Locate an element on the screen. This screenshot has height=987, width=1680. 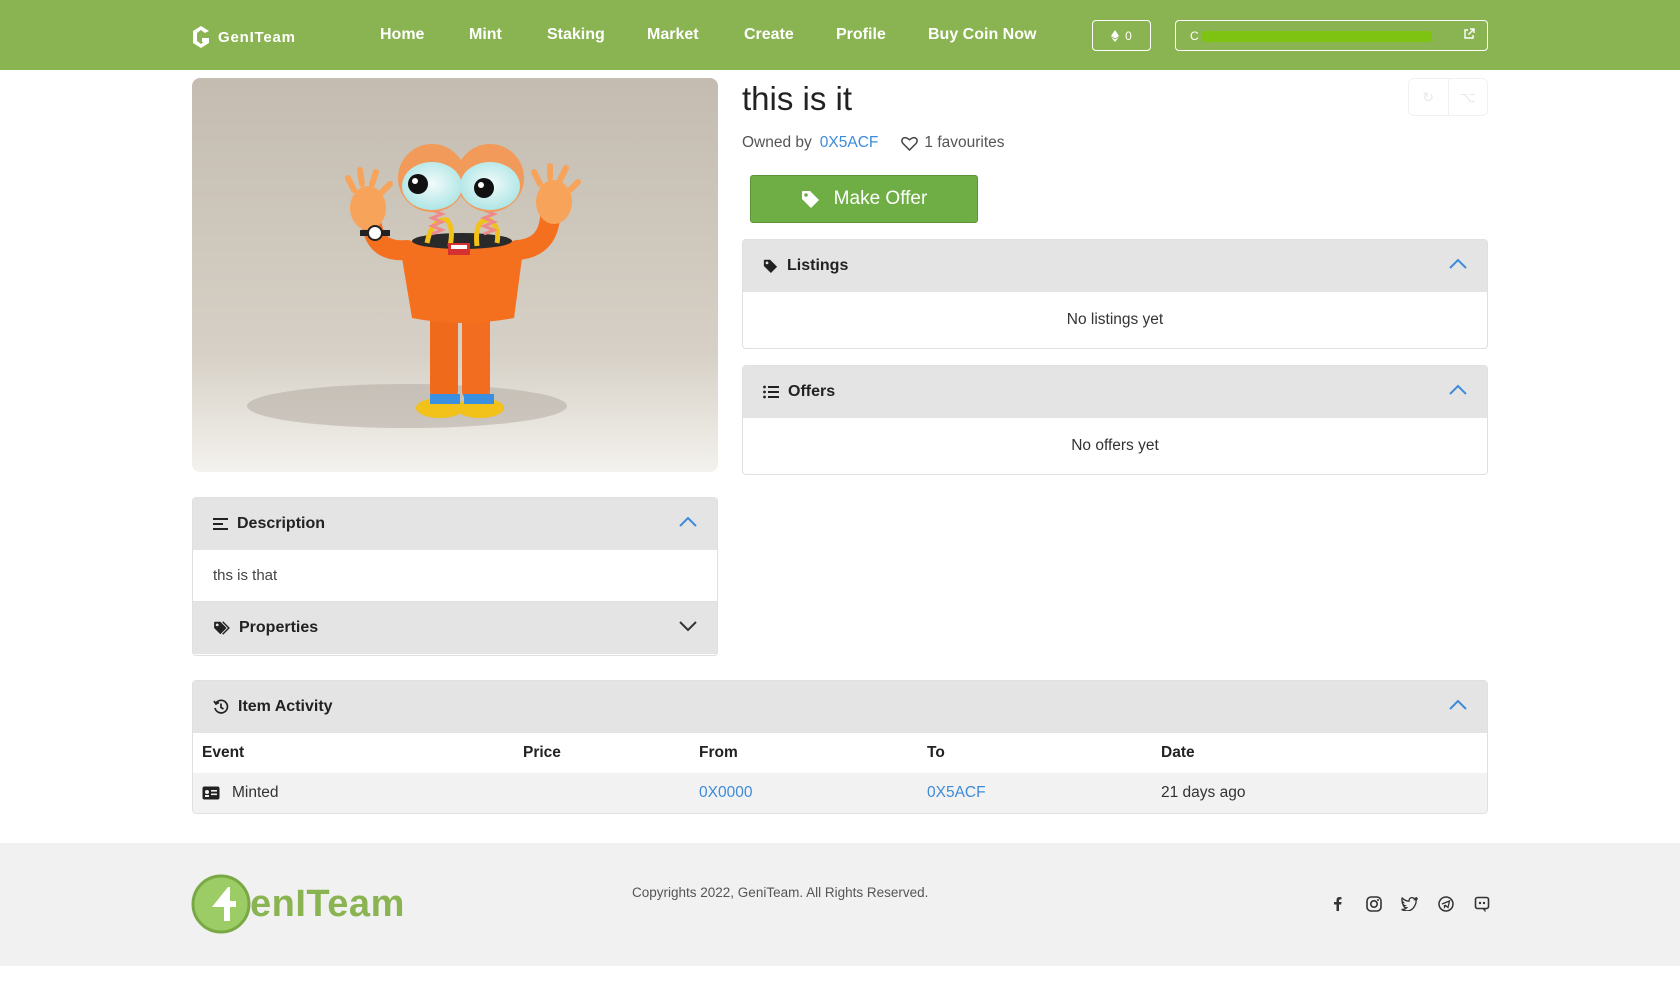
ethereum-icon is located at coordinates (1115, 35).